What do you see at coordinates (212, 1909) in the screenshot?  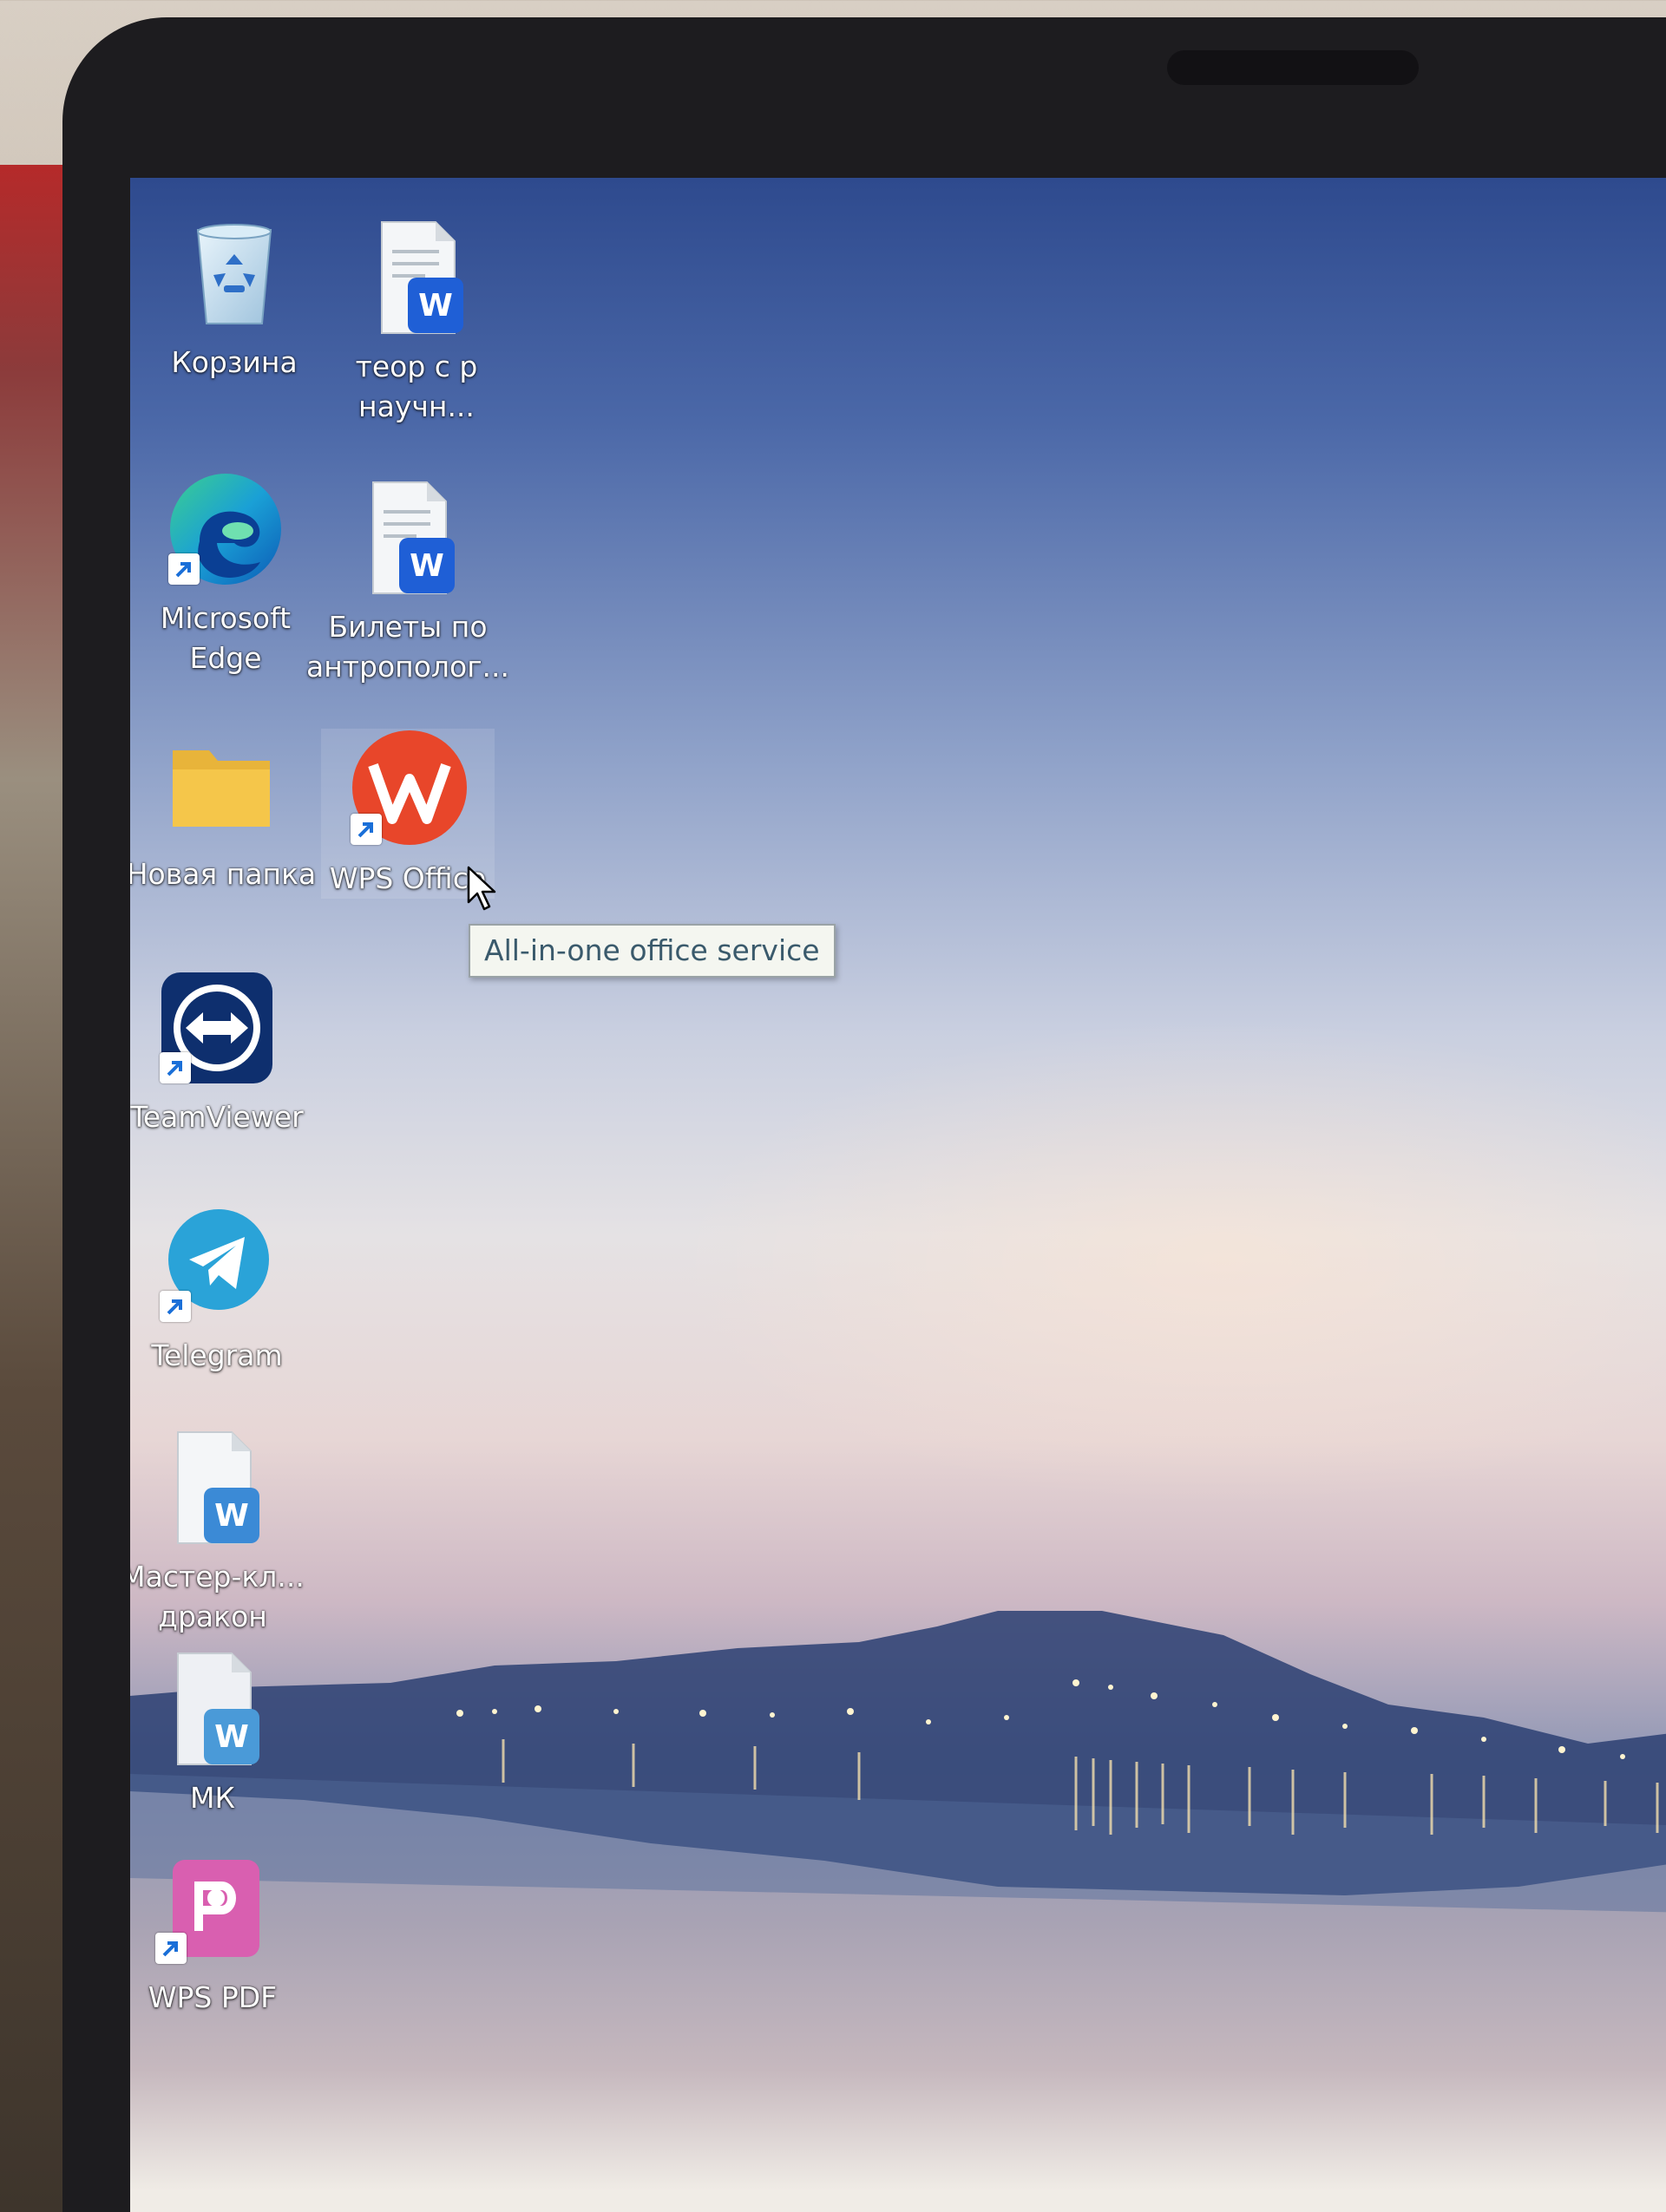 I see `wps-pdf-icon` at bounding box center [212, 1909].